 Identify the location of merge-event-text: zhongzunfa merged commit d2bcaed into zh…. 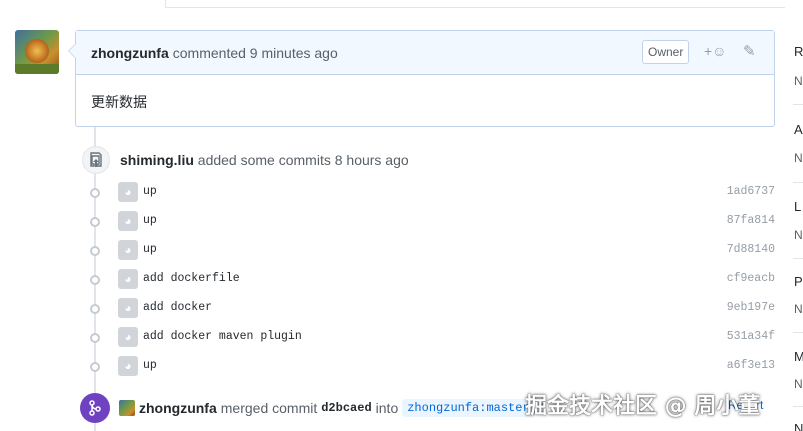
(342, 408).